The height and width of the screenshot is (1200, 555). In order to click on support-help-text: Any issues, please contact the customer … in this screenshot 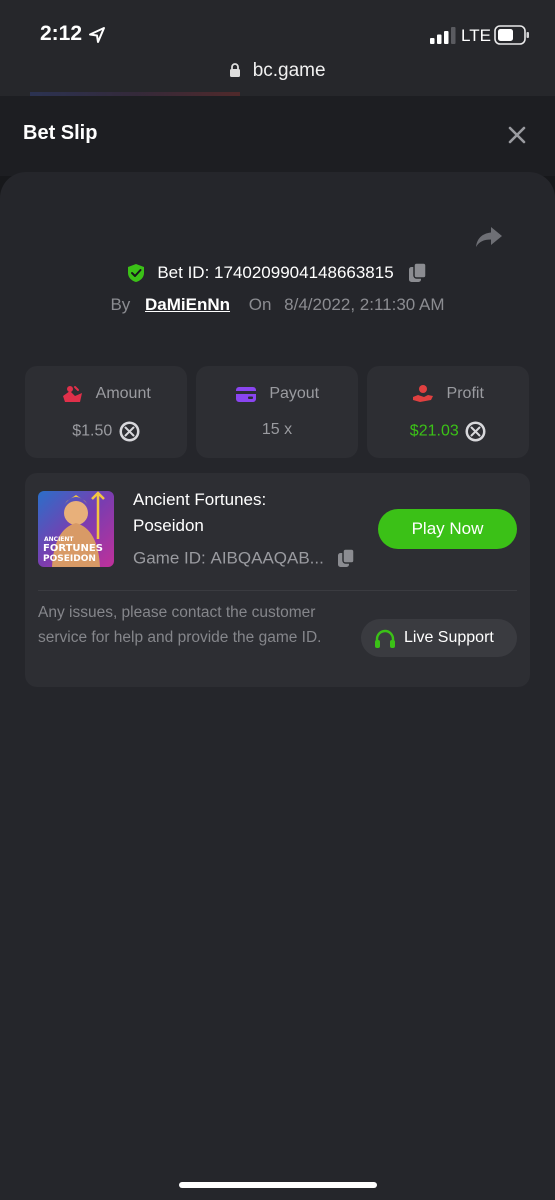, I will do `click(180, 625)`.